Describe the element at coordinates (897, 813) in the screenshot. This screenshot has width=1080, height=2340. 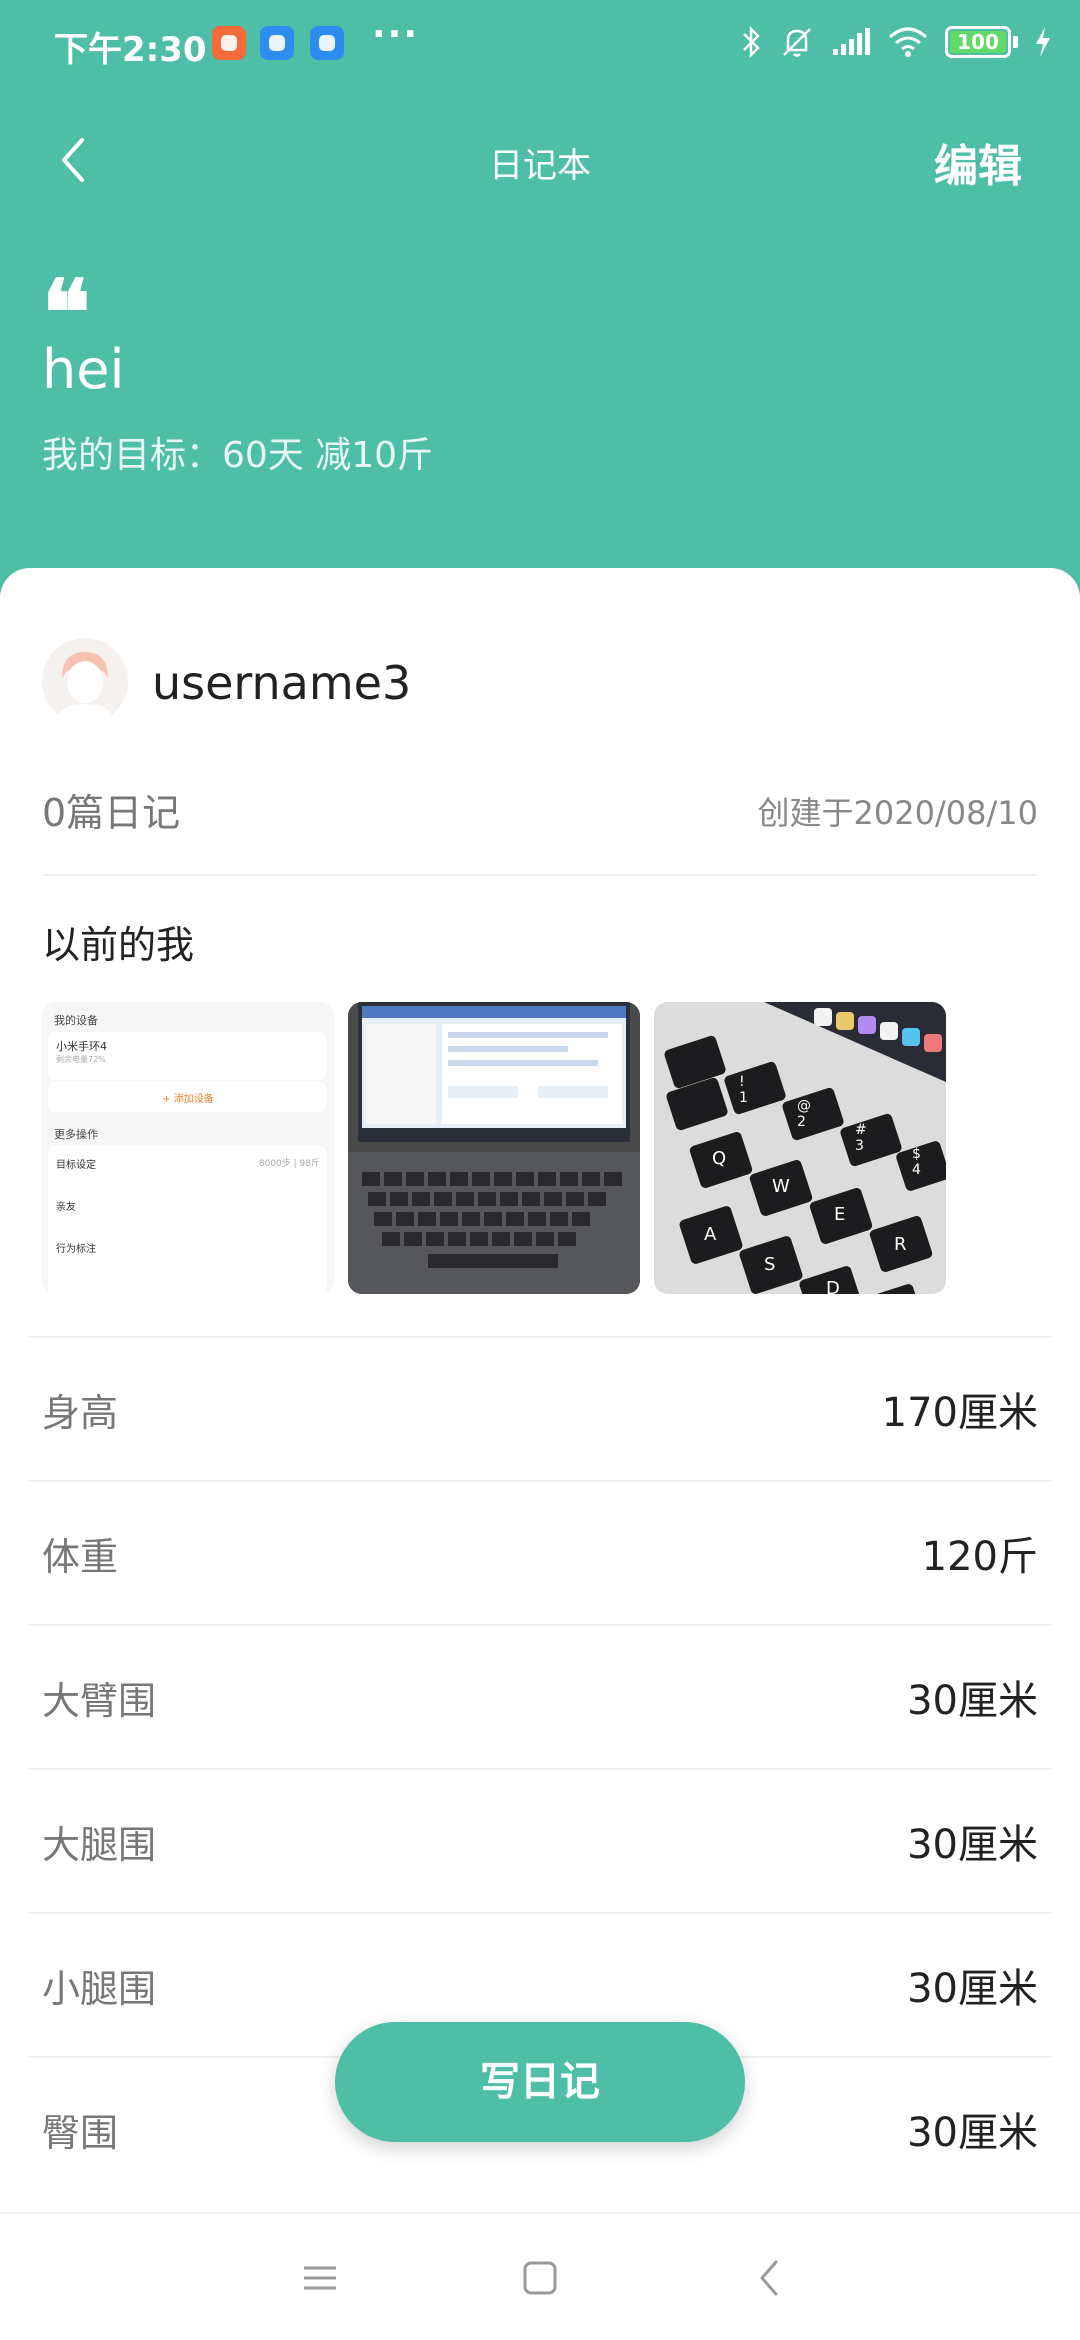
I see `created-date: 创建于2020/08/10` at that location.